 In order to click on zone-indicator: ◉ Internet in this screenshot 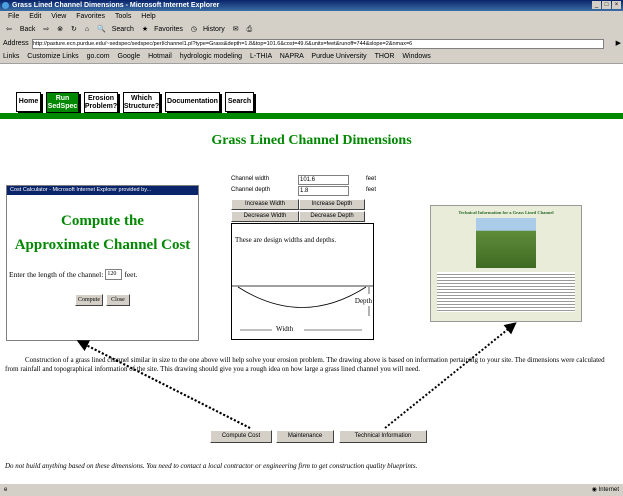, I will do `click(605, 490)`.